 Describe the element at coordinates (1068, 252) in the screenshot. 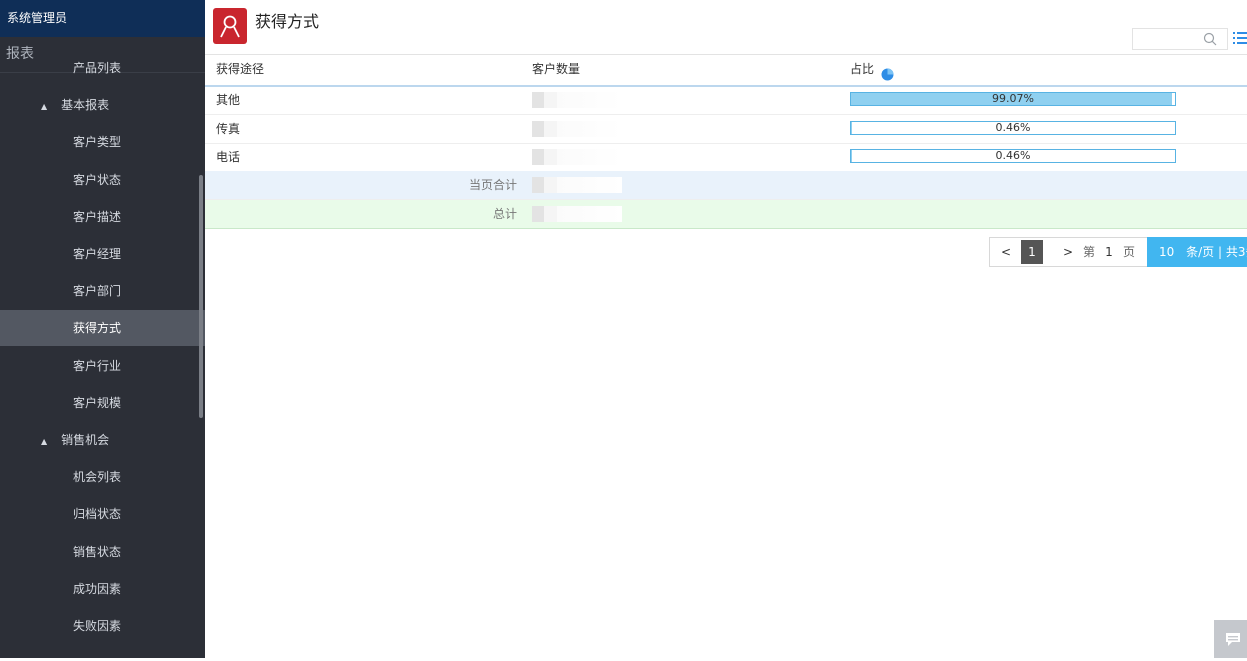

I see `next-page-button: >` at that location.